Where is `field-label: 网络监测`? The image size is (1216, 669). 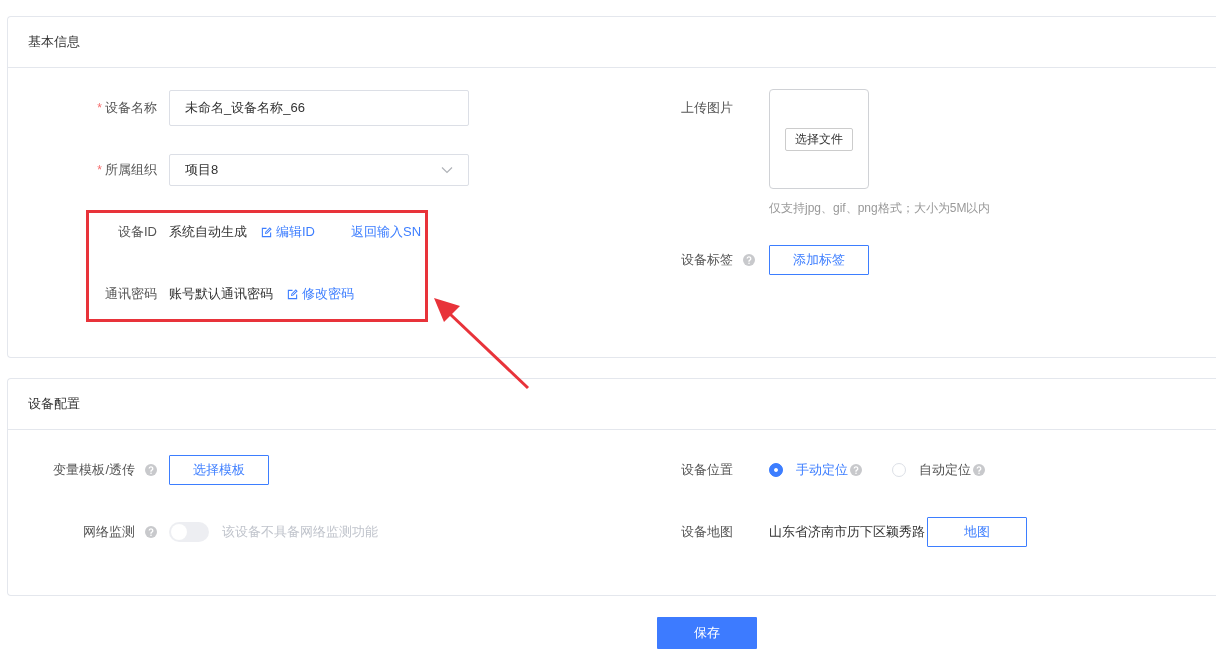
field-label: 网络监测 is located at coordinates (109, 532).